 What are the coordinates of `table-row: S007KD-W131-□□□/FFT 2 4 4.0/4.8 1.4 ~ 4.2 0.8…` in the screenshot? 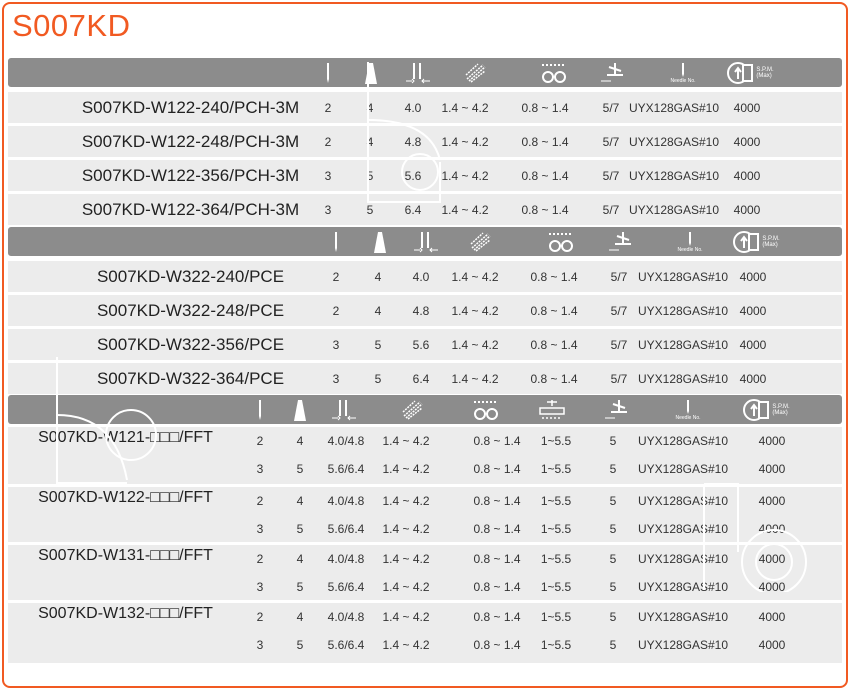 It's located at (425, 572).